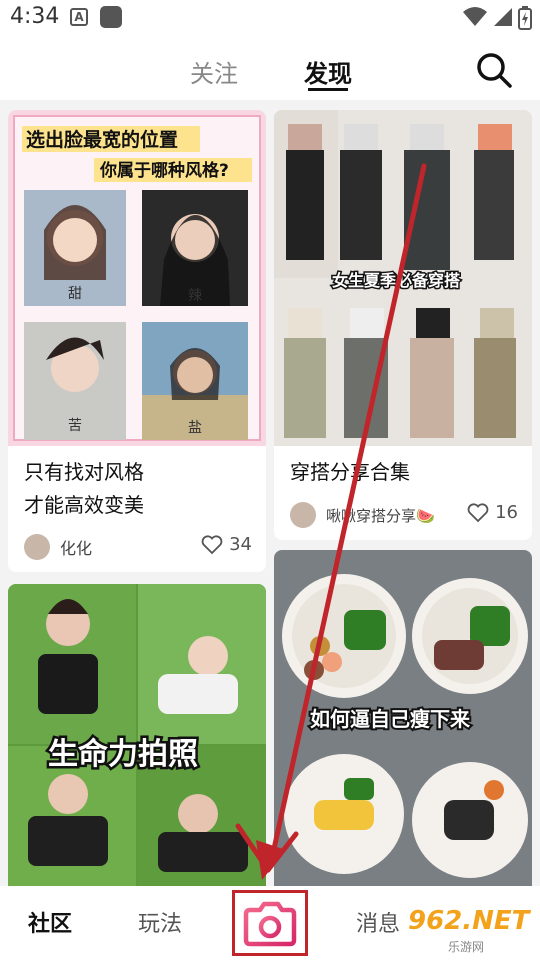  What do you see at coordinates (195, 296) in the screenshot?
I see `cover-tag: 辣` at bounding box center [195, 296].